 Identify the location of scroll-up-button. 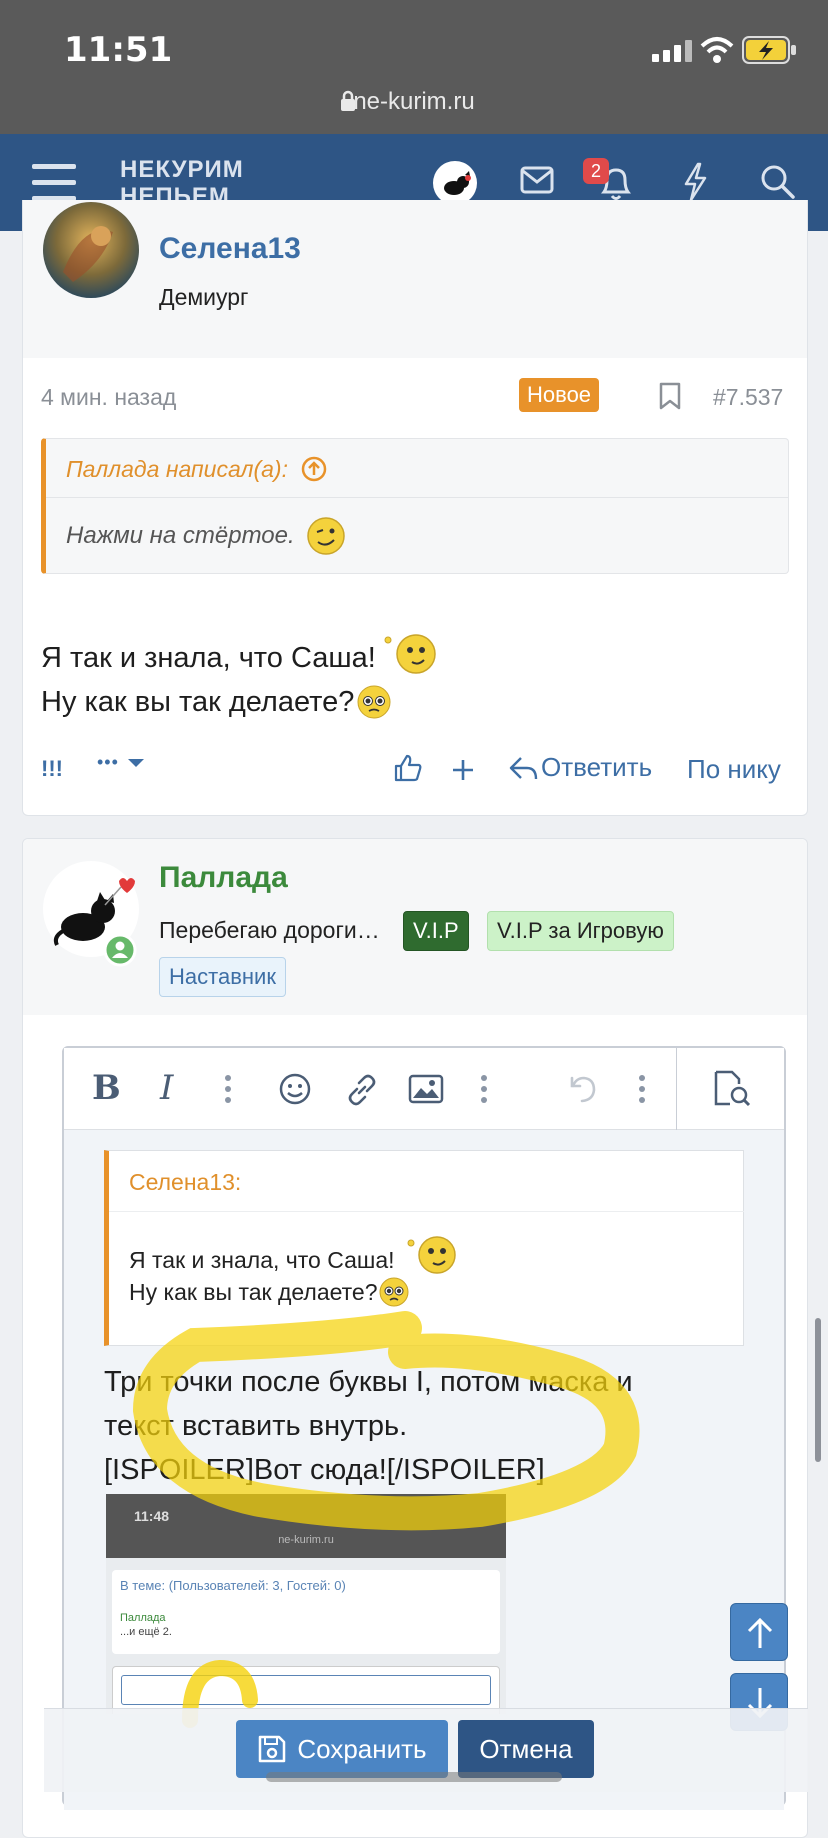
(759, 1632).